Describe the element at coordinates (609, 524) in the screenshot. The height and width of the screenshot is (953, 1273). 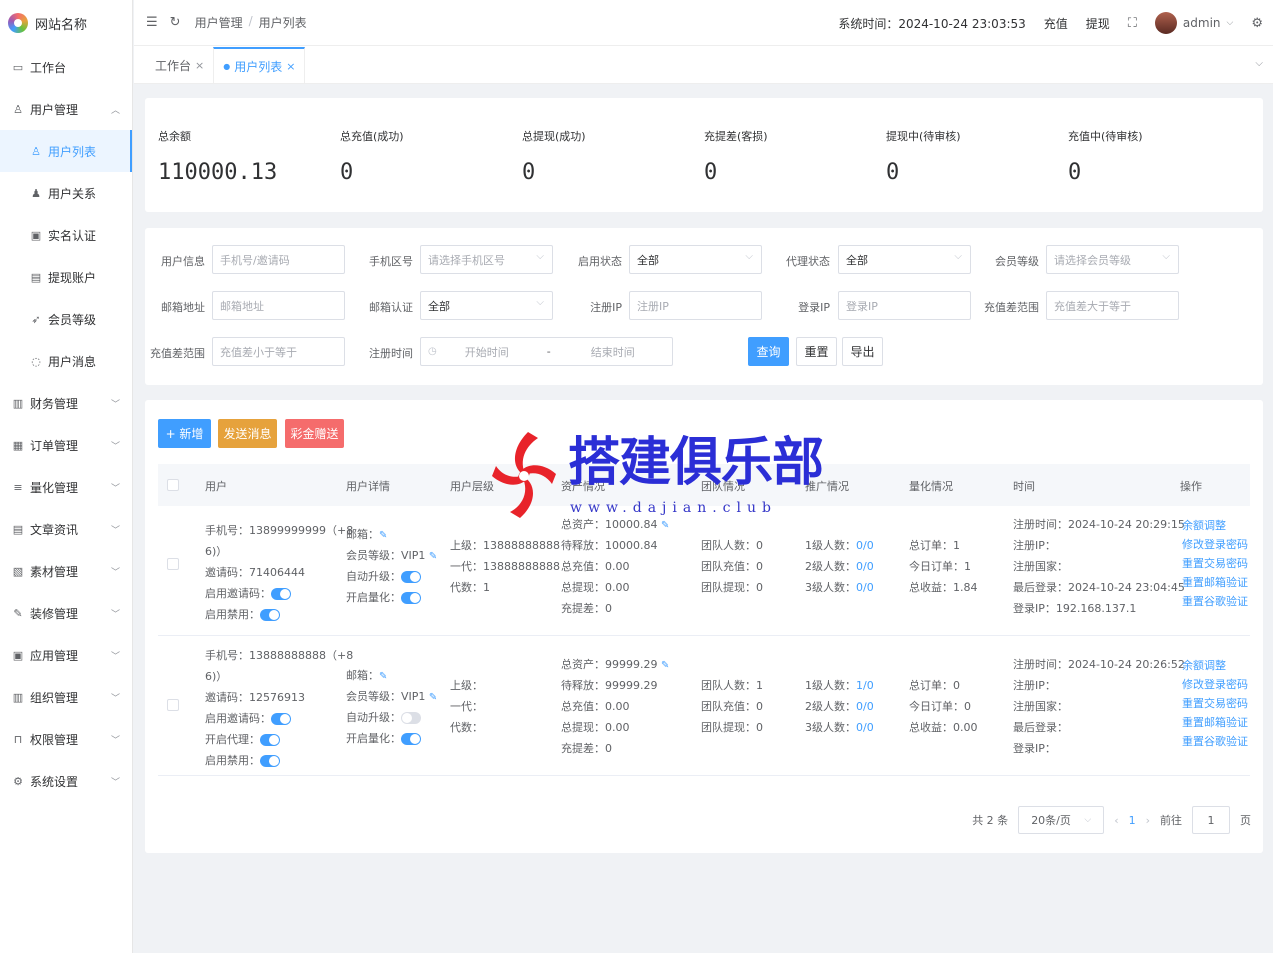
I see `total-assets: 总资产：10000.84` at that location.